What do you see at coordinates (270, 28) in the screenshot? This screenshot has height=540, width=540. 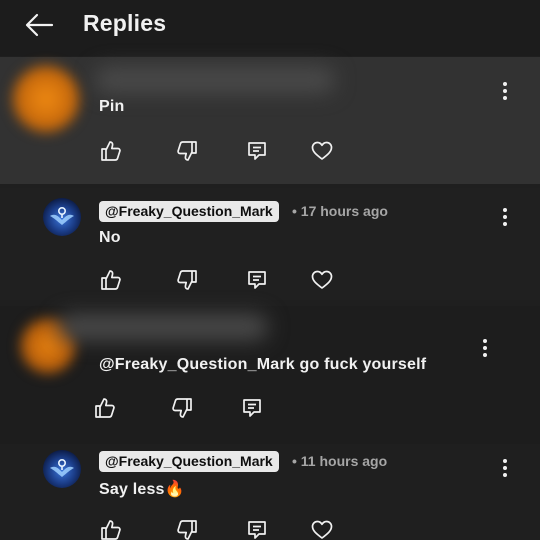 I see `header-bar: Replies` at bounding box center [270, 28].